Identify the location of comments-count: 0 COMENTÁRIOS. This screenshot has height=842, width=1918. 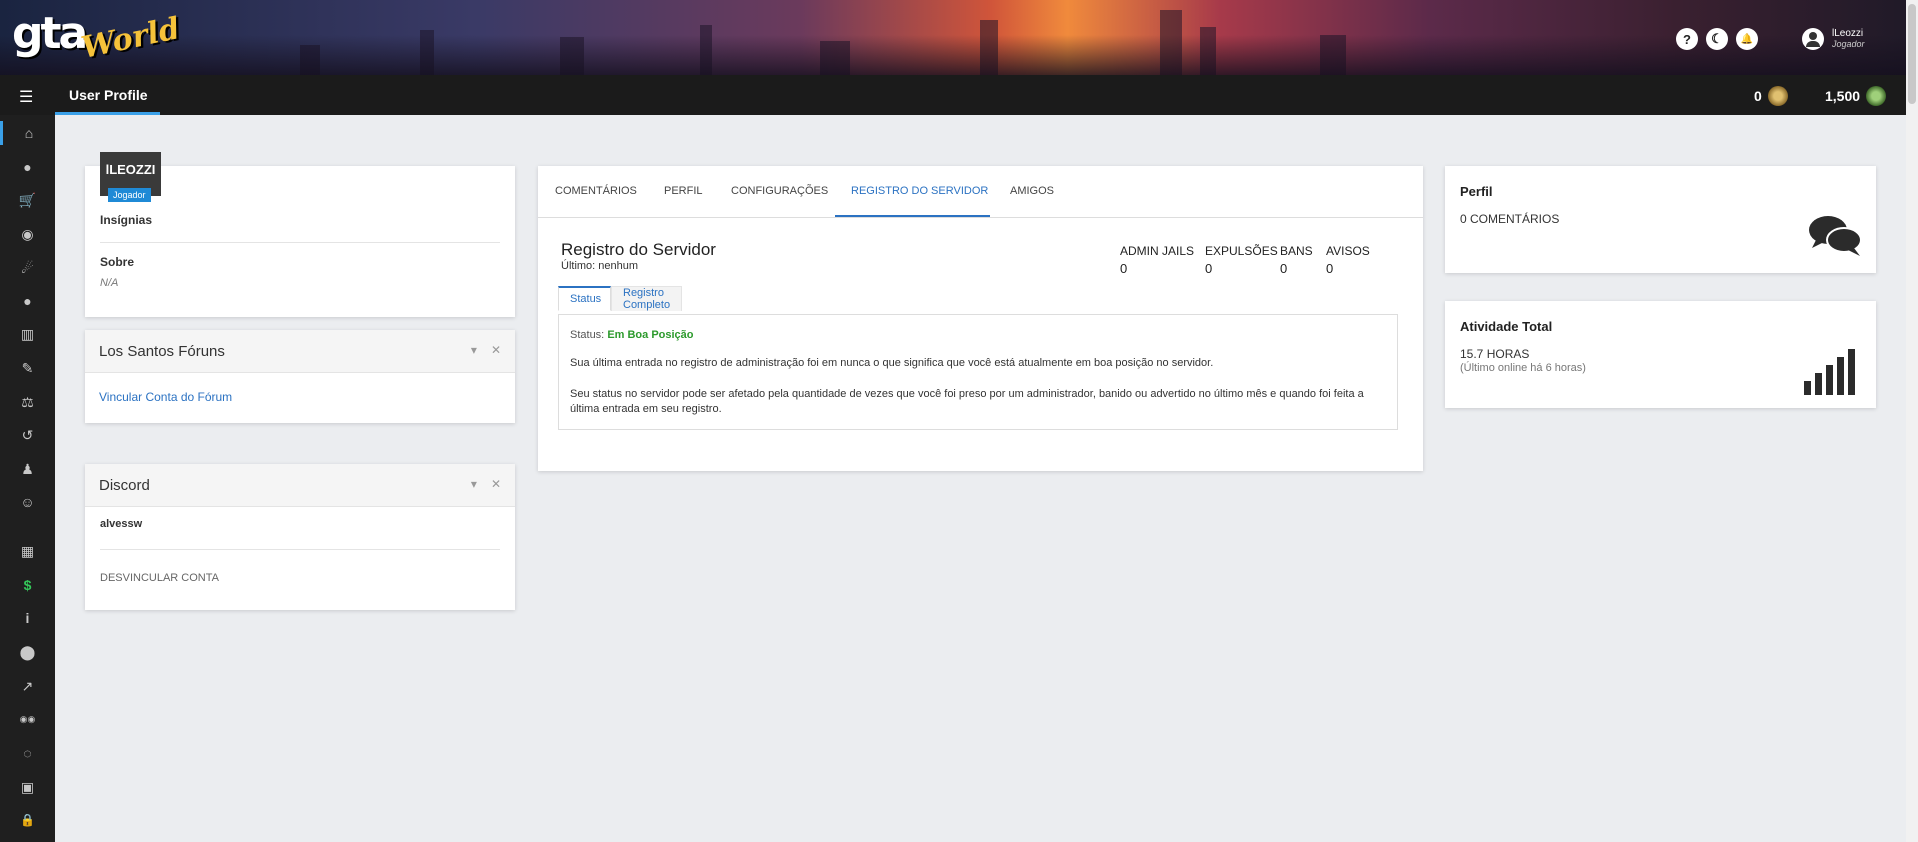
(1510, 219).